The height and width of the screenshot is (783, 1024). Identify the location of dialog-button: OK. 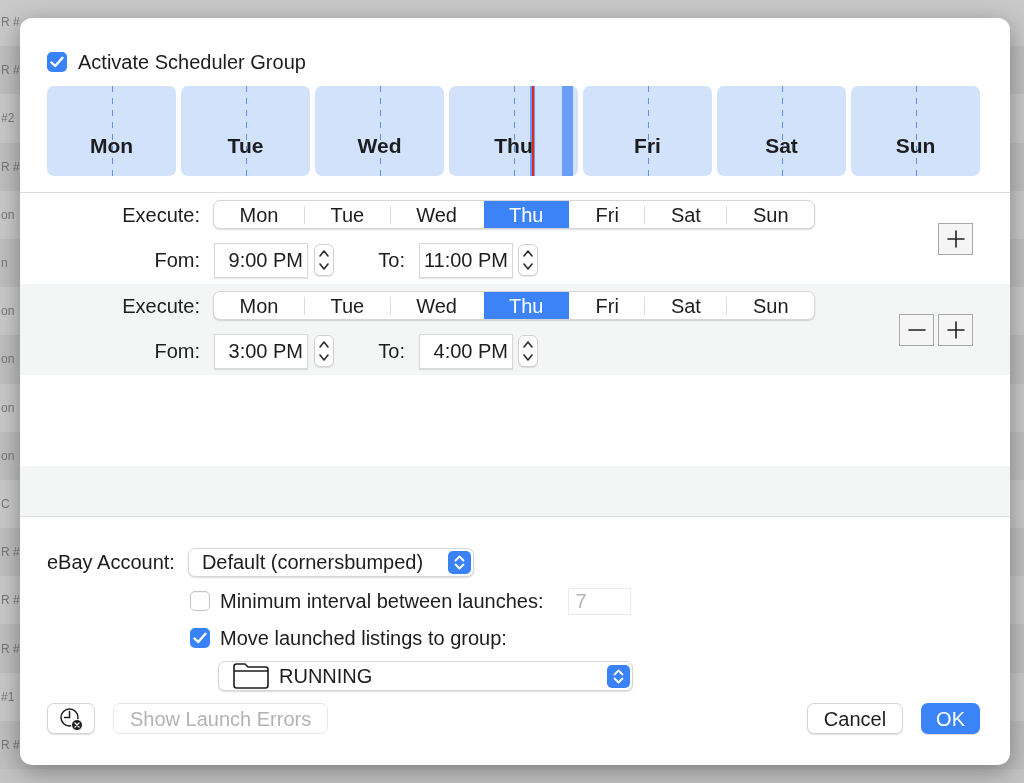
(950, 718).